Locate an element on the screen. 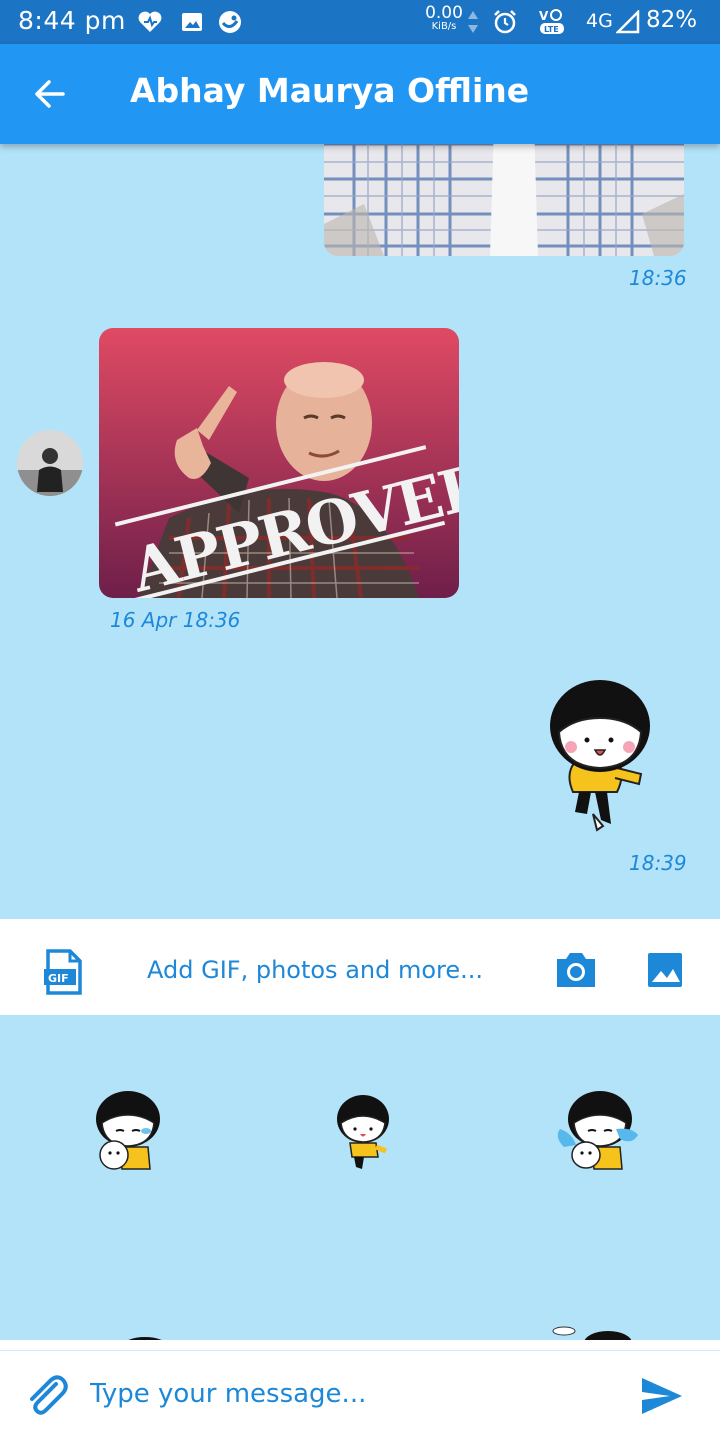 The image size is (720, 1440). app-bar: Abhay Maurya Offline is located at coordinates (360, 94).